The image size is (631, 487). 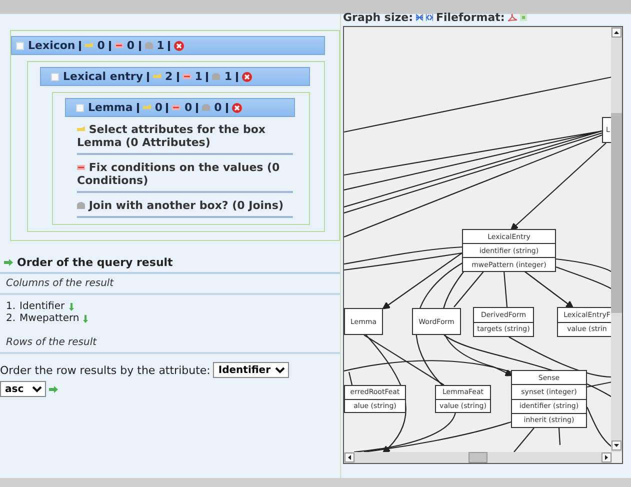 I want to click on box-header: Lexical entry 2 1 1, so click(x=175, y=76).